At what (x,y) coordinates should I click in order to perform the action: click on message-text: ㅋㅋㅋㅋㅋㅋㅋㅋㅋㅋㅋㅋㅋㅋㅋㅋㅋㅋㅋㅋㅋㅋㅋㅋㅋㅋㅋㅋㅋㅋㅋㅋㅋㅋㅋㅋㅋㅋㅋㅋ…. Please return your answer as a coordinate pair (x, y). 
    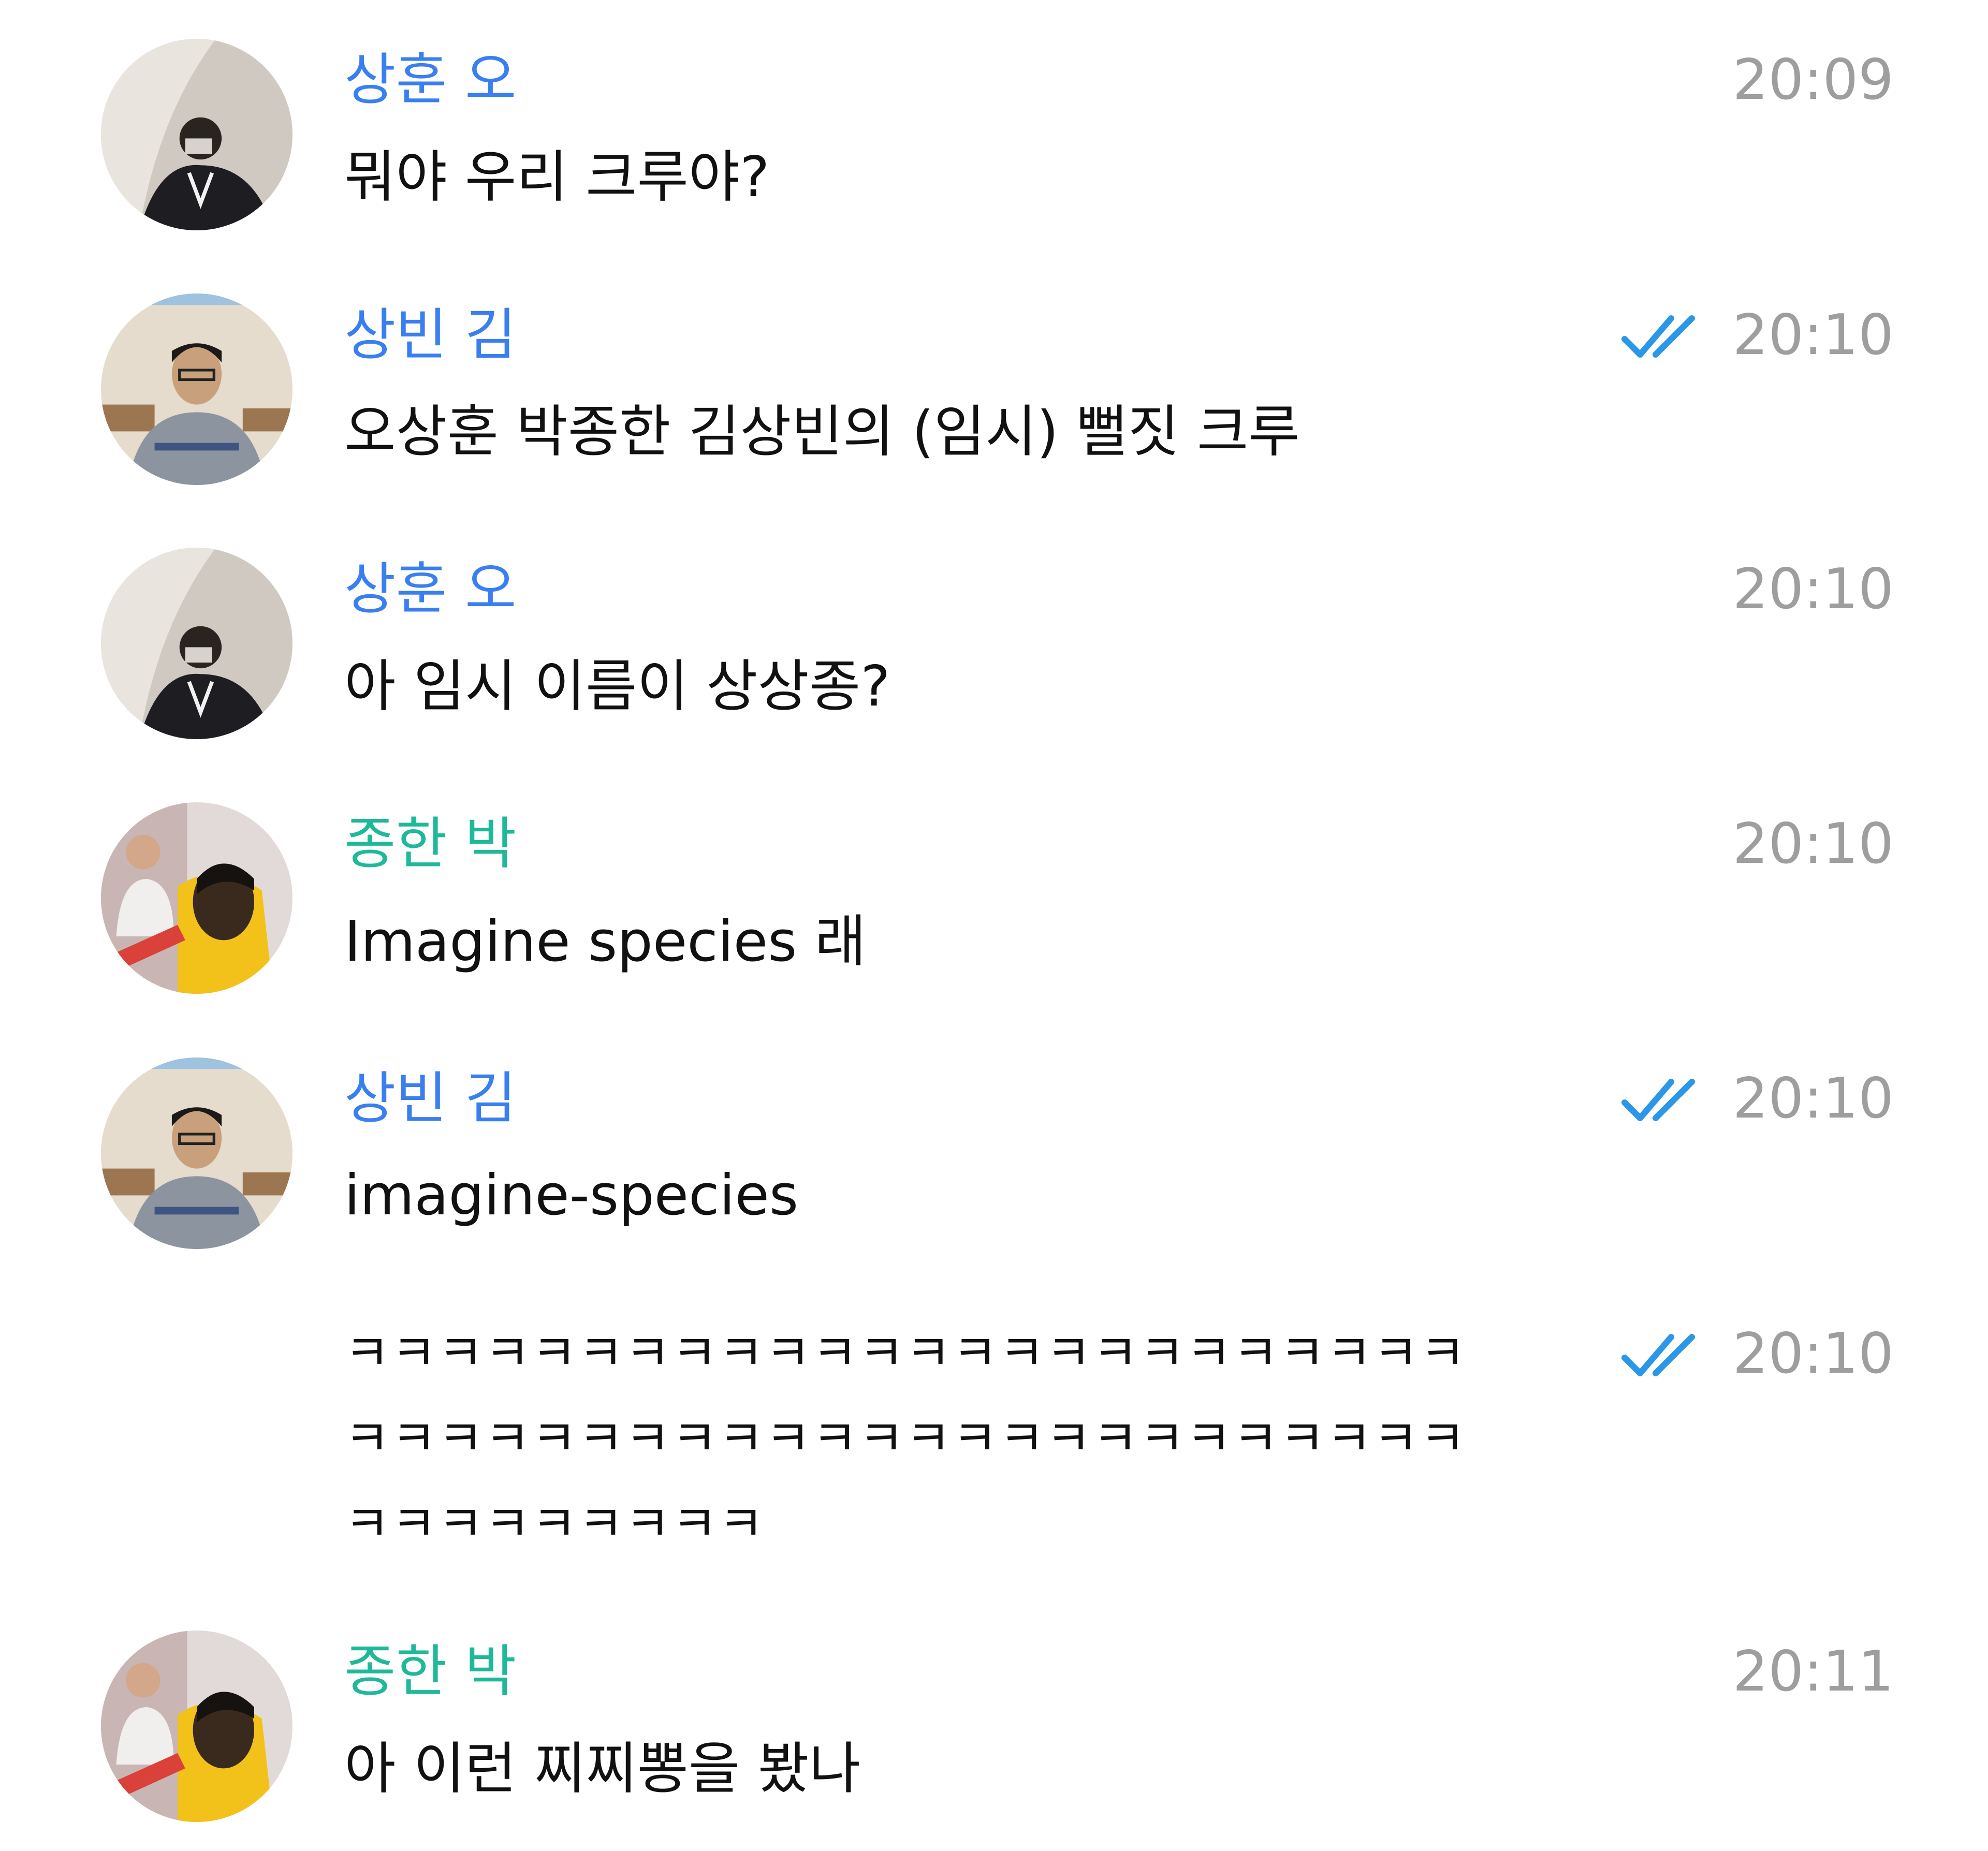
    Looking at the image, I should click on (905, 1438).